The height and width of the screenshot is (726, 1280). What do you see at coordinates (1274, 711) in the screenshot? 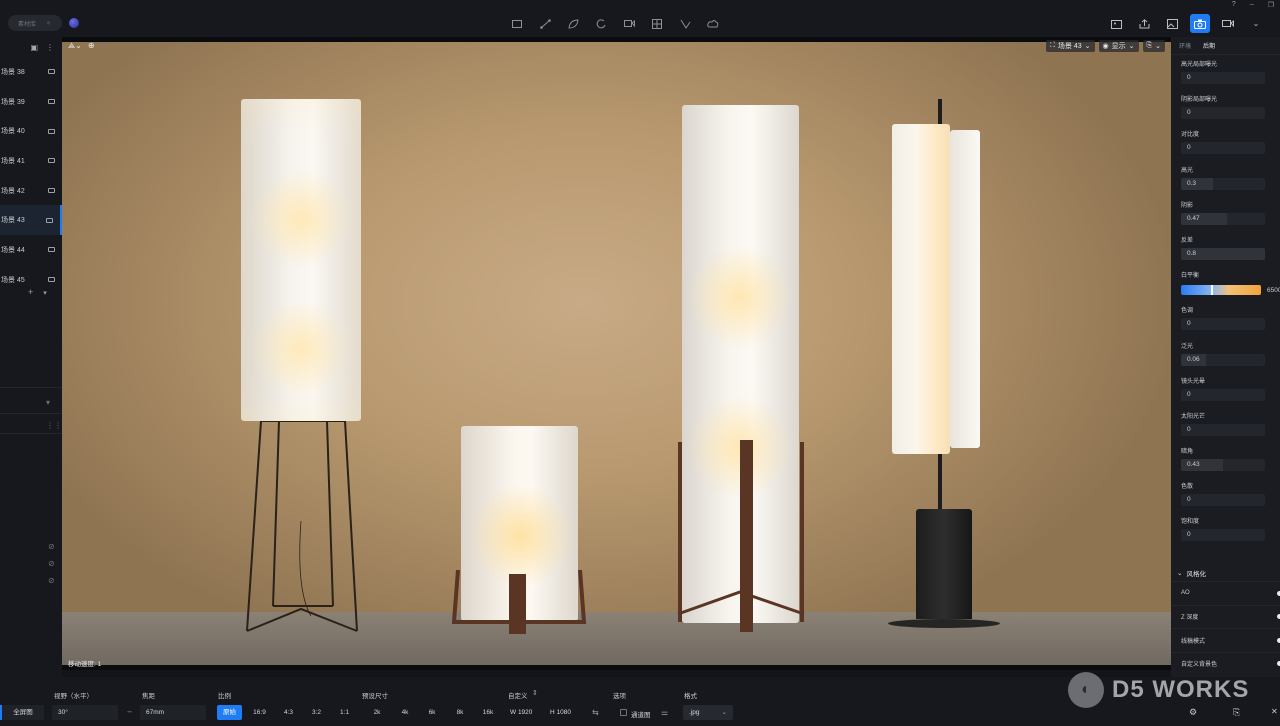
I see `close-icon: ✕` at bounding box center [1274, 711].